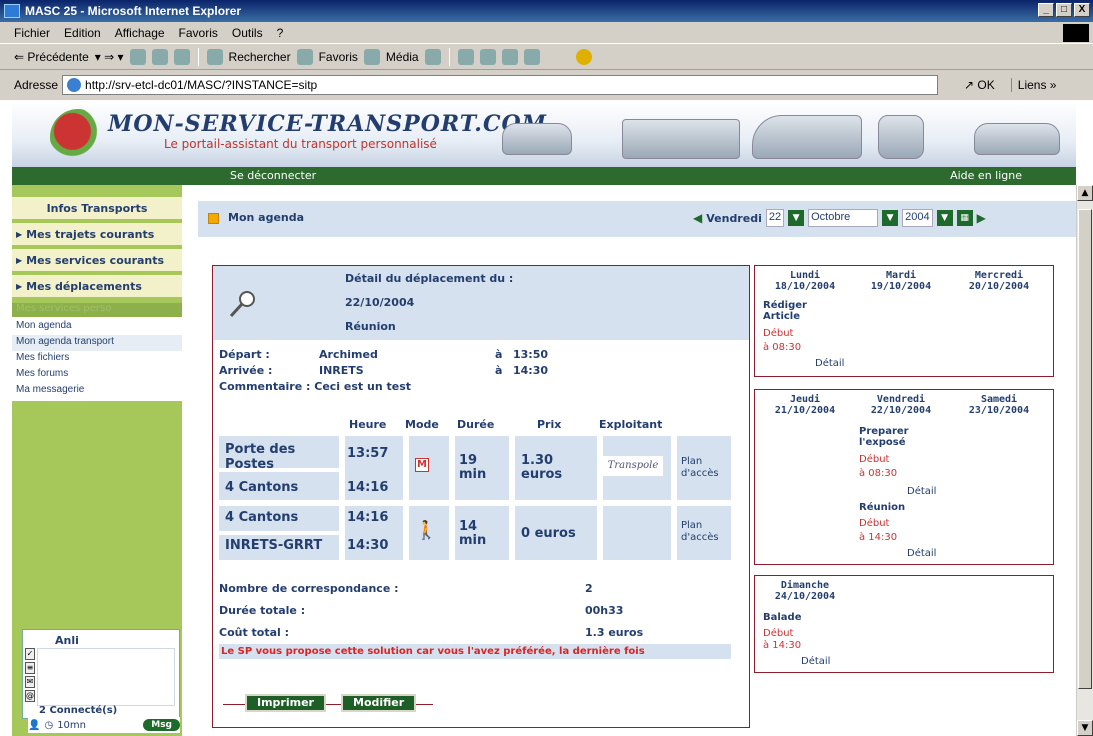 The width and height of the screenshot is (1093, 736). What do you see at coordinates (97, 343) in the screenshot?
I see `sidebar-item-agenda-transport: Mon agenda transport` at bounding box center [97, 343].